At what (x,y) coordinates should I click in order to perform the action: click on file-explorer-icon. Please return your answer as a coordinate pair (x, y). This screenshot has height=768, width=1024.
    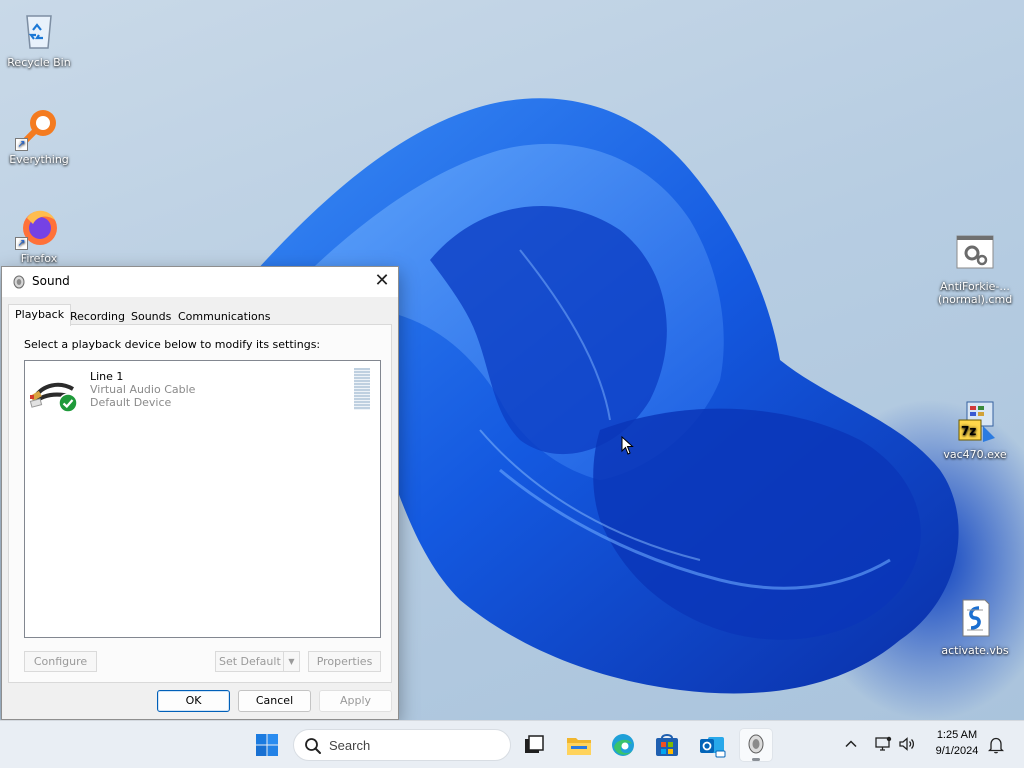
    Looking at the image, I should click on (579, 751).